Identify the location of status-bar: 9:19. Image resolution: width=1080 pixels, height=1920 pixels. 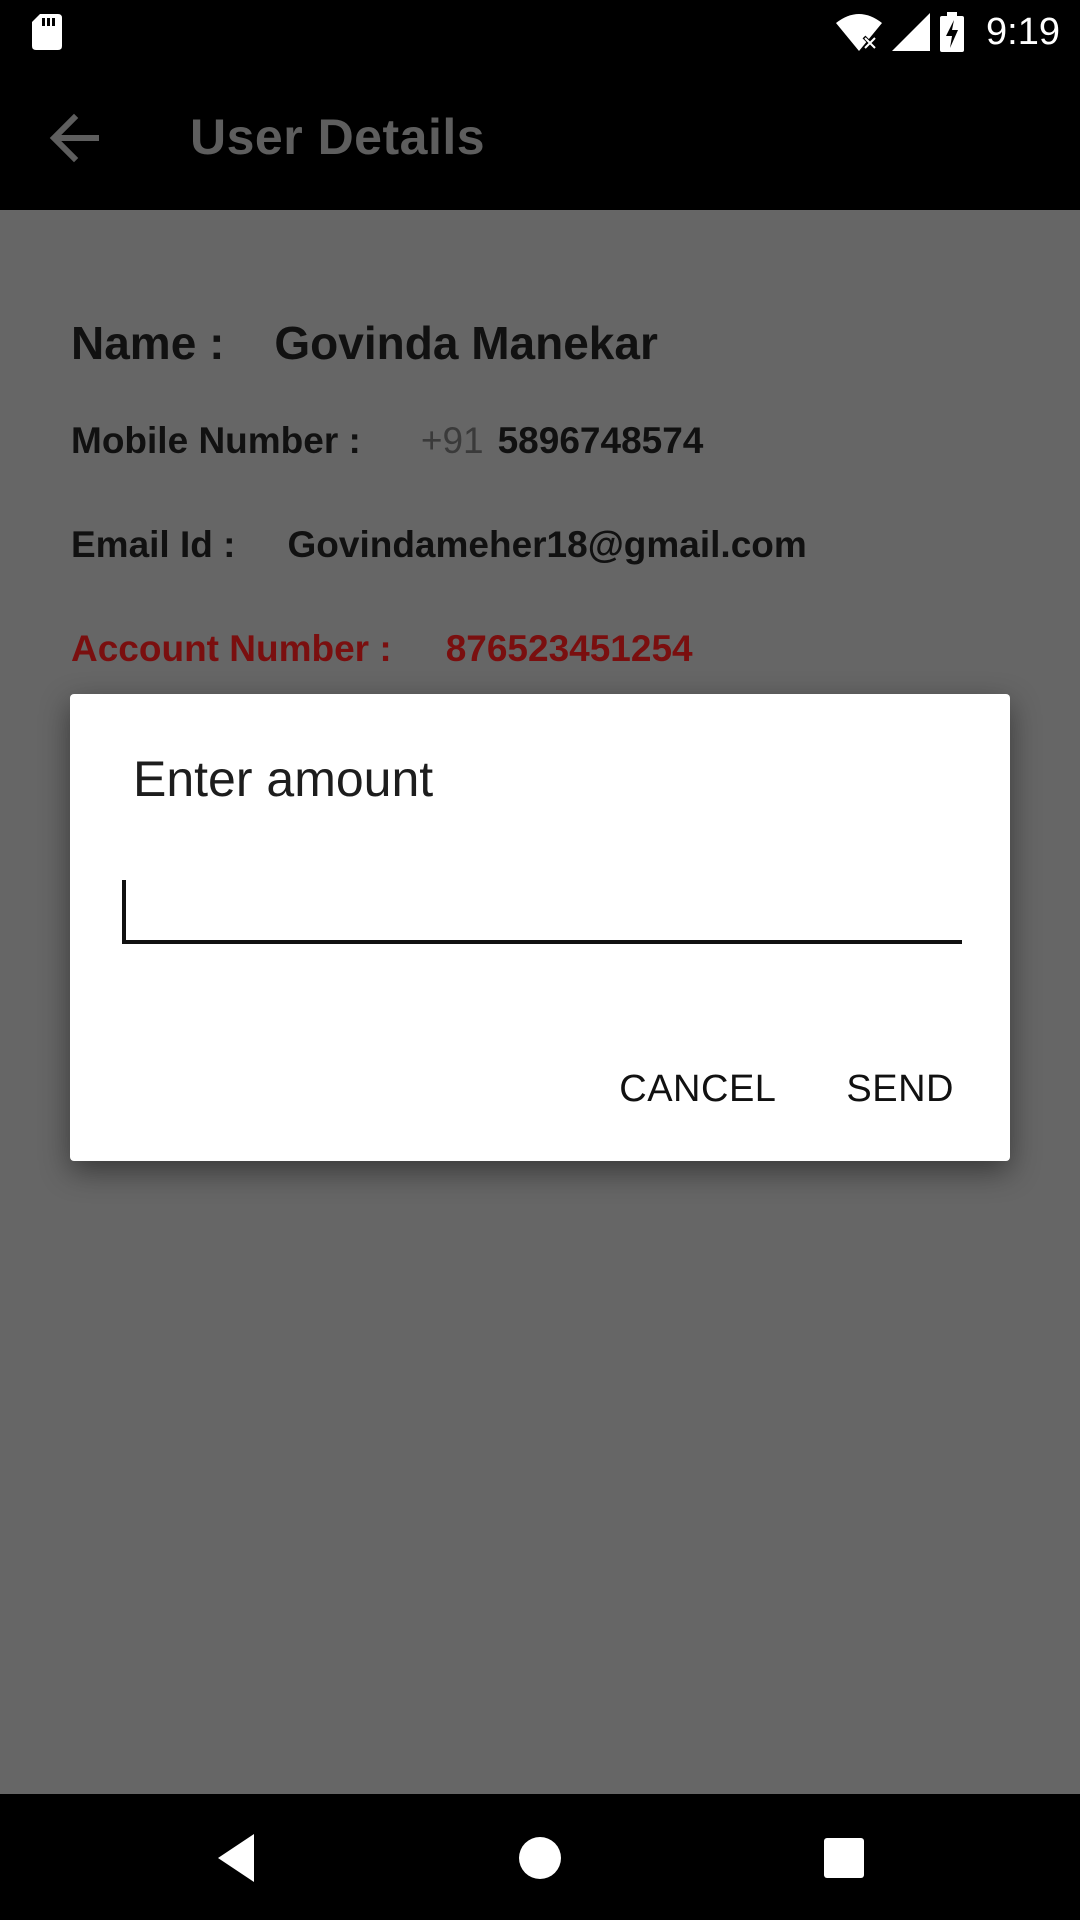
(540, 32).